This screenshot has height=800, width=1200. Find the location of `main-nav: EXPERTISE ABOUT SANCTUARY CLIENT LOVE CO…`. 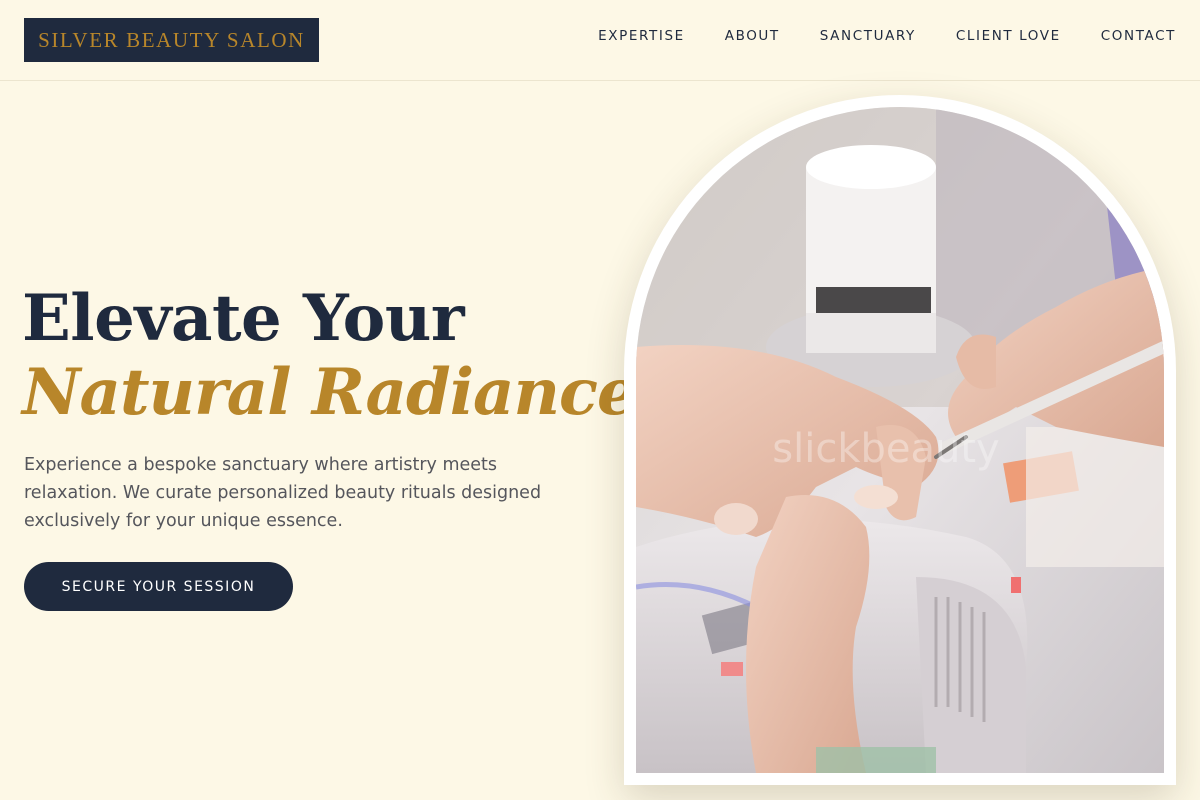

main-nav: EXPERTISE ABOUT SANCTUARY CLIENT LOVE CO… is located at coordinates (887, 36).